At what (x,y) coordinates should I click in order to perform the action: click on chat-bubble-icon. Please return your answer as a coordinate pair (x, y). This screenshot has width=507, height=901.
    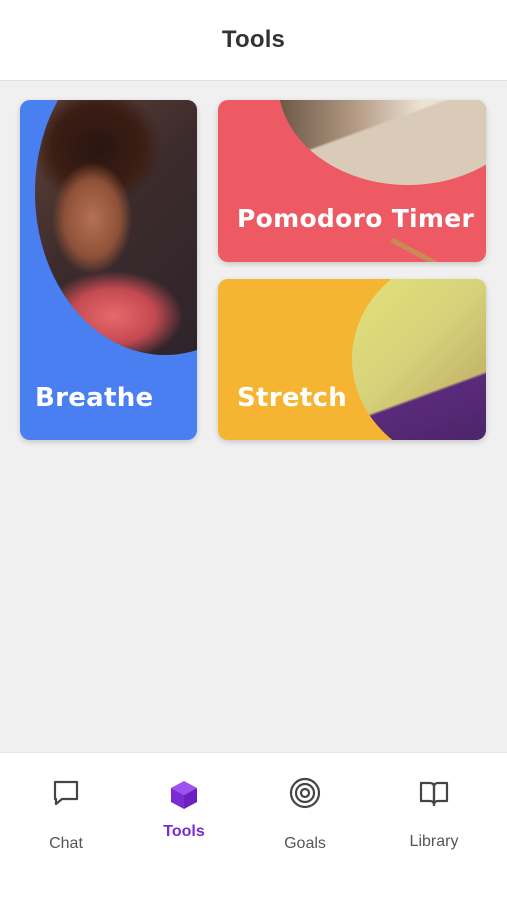
    Looking at the image, I should click on (66, 793).